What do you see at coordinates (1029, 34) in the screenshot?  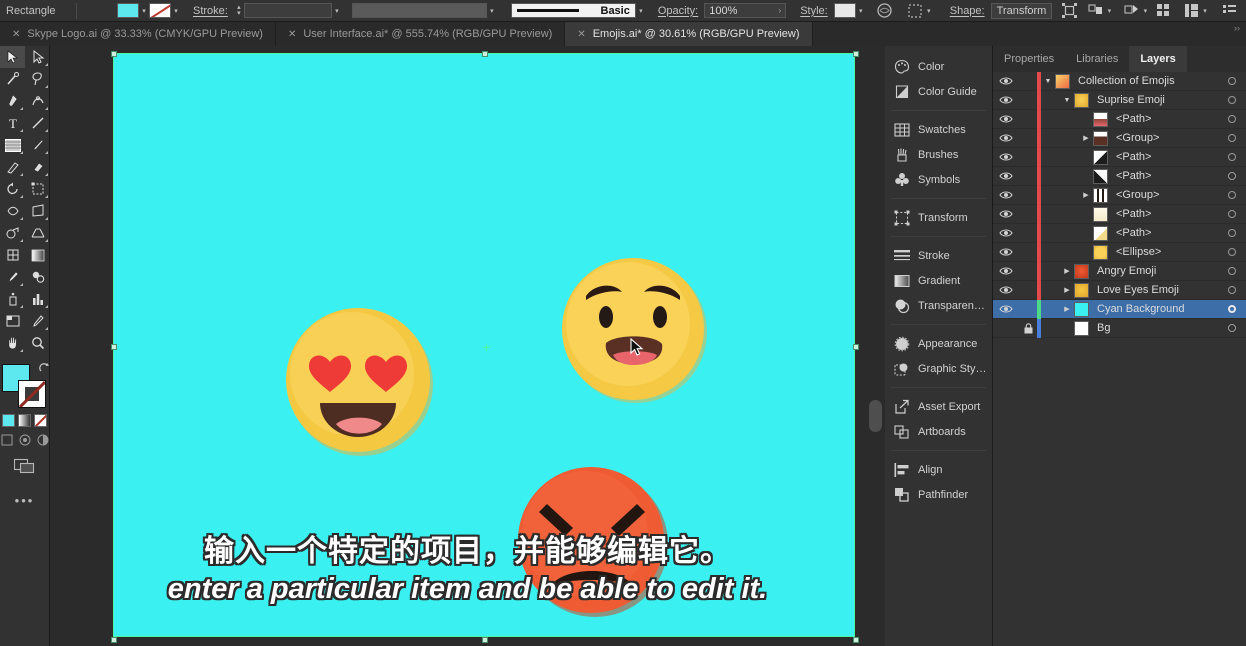 I see `tab-overflow-icon: ››` at bounding box center [1029, 34].